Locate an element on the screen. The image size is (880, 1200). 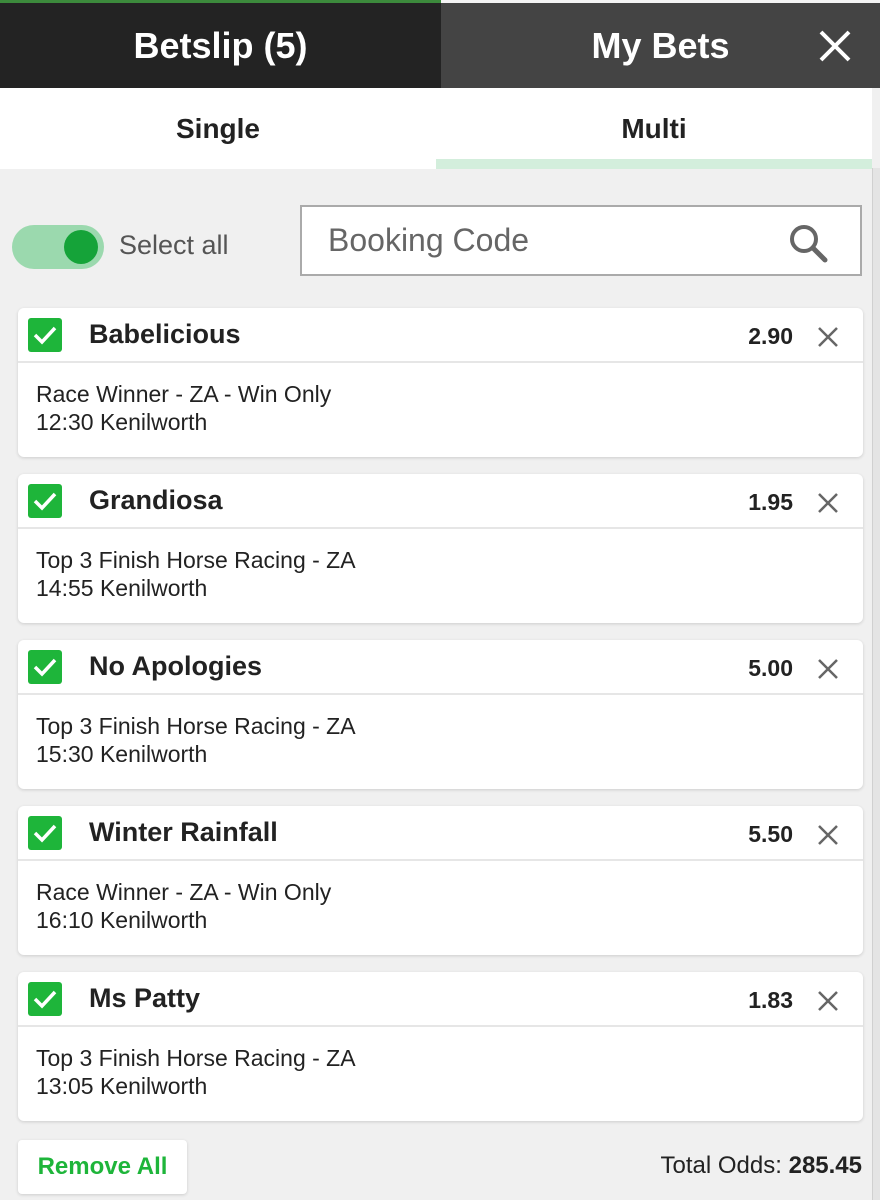
tab-single-label: Single is located at coordinates (217, 128).